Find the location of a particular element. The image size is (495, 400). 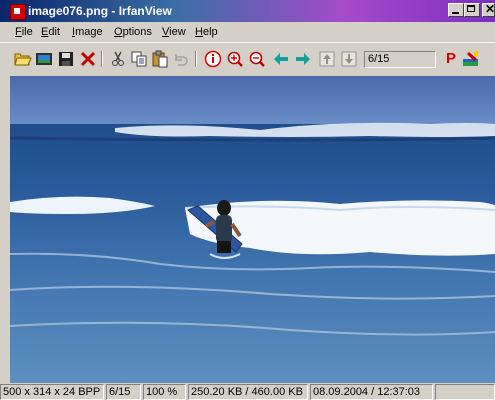

toolbar: 6/15 P is located at coordinates (247, 59).